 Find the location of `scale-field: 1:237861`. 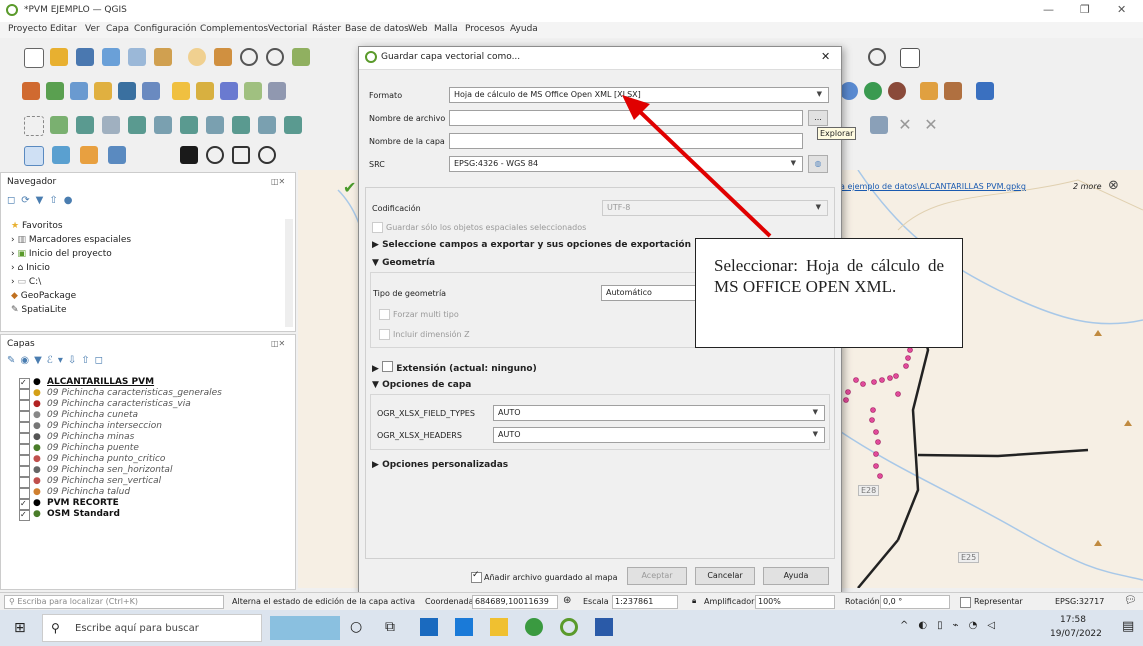

scale-field: 1:237861 is located at coordinates (645, 602).